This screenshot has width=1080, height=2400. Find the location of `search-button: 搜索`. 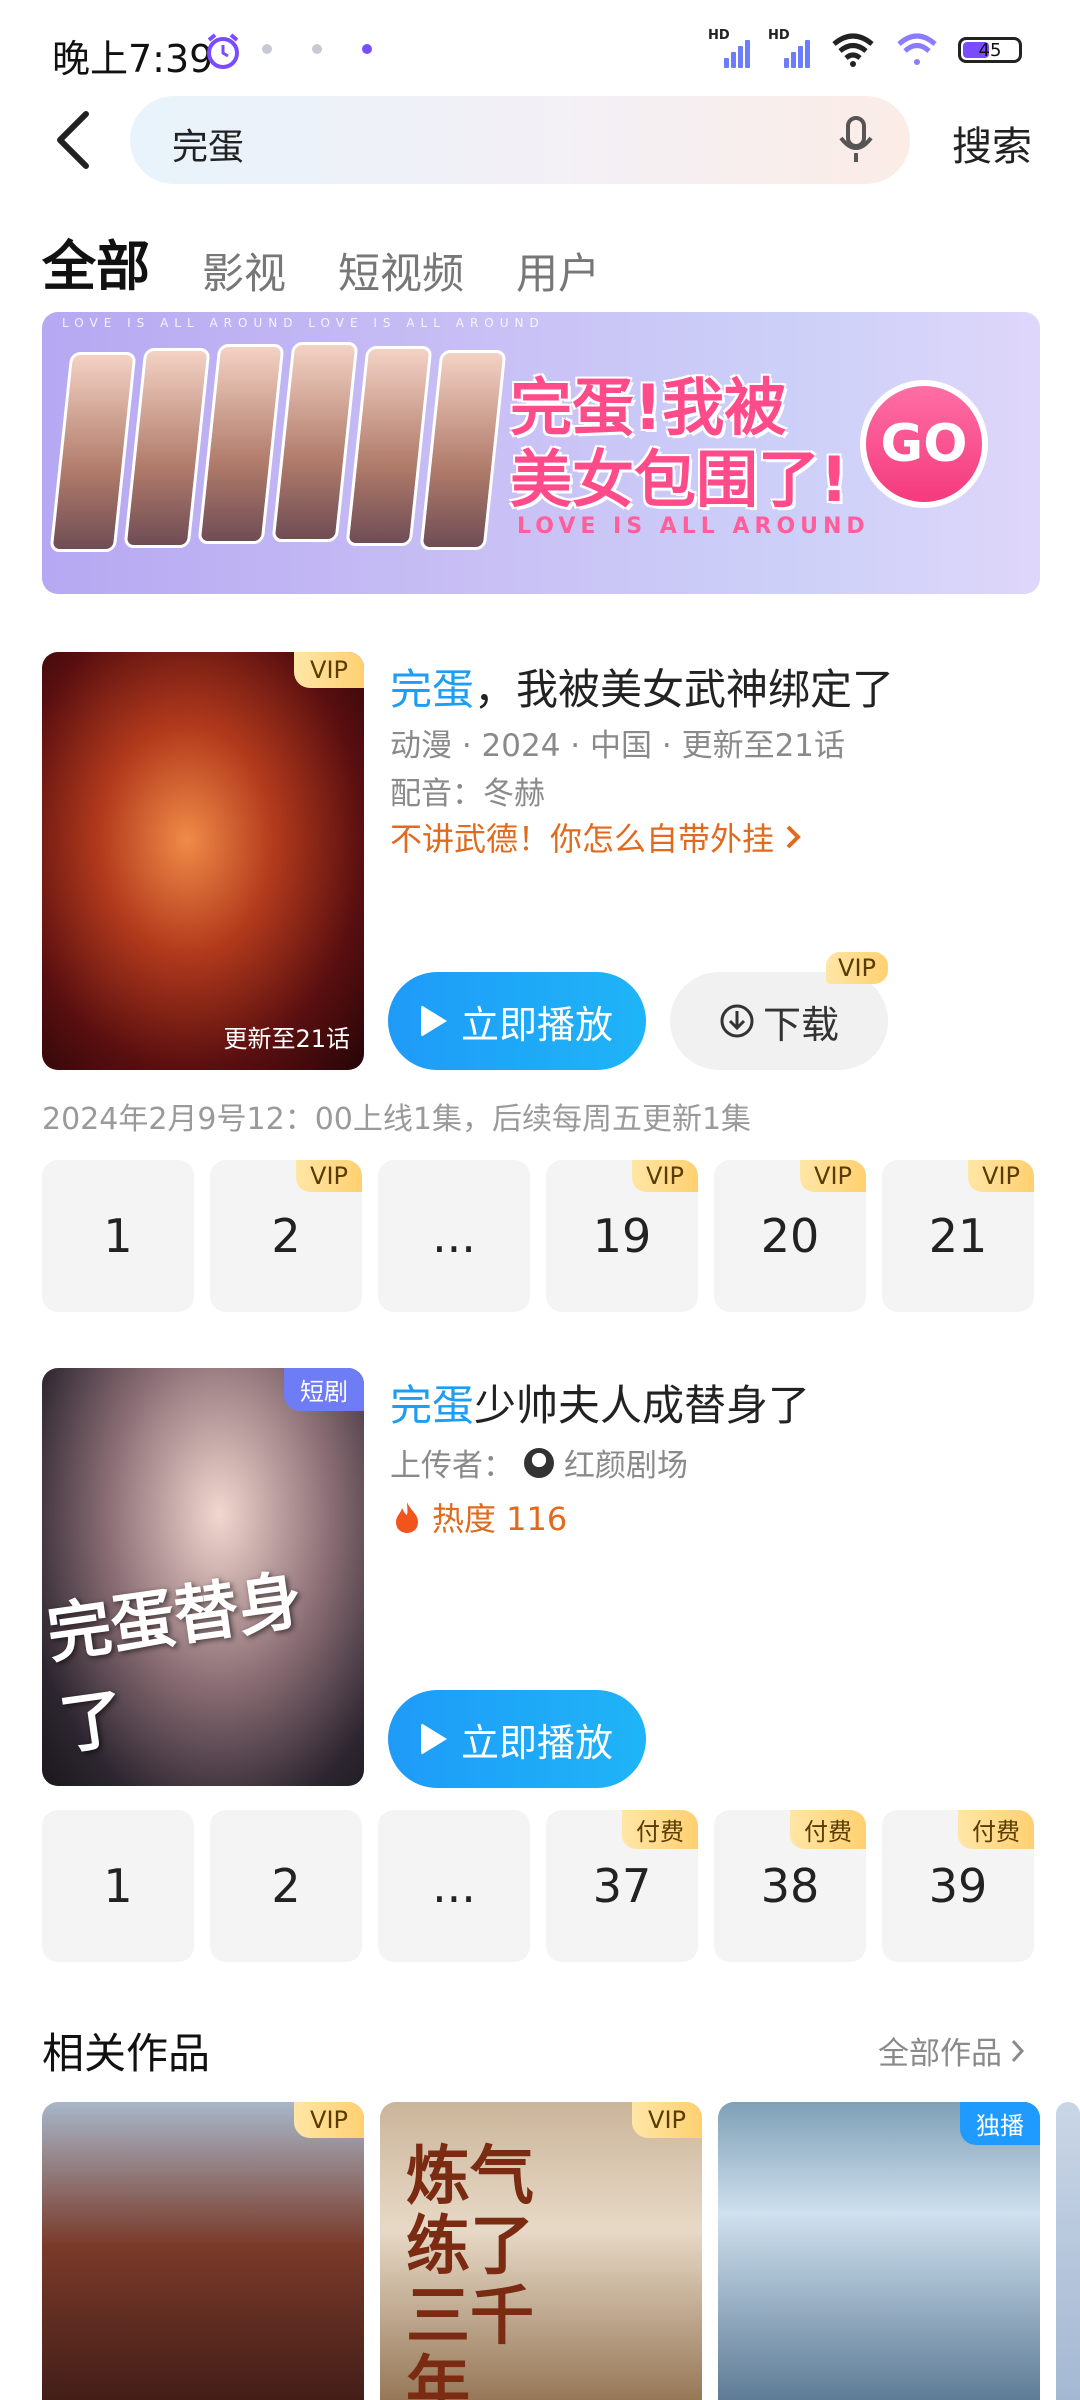

search-button: 搜索 is located at coordinates (992, 143).